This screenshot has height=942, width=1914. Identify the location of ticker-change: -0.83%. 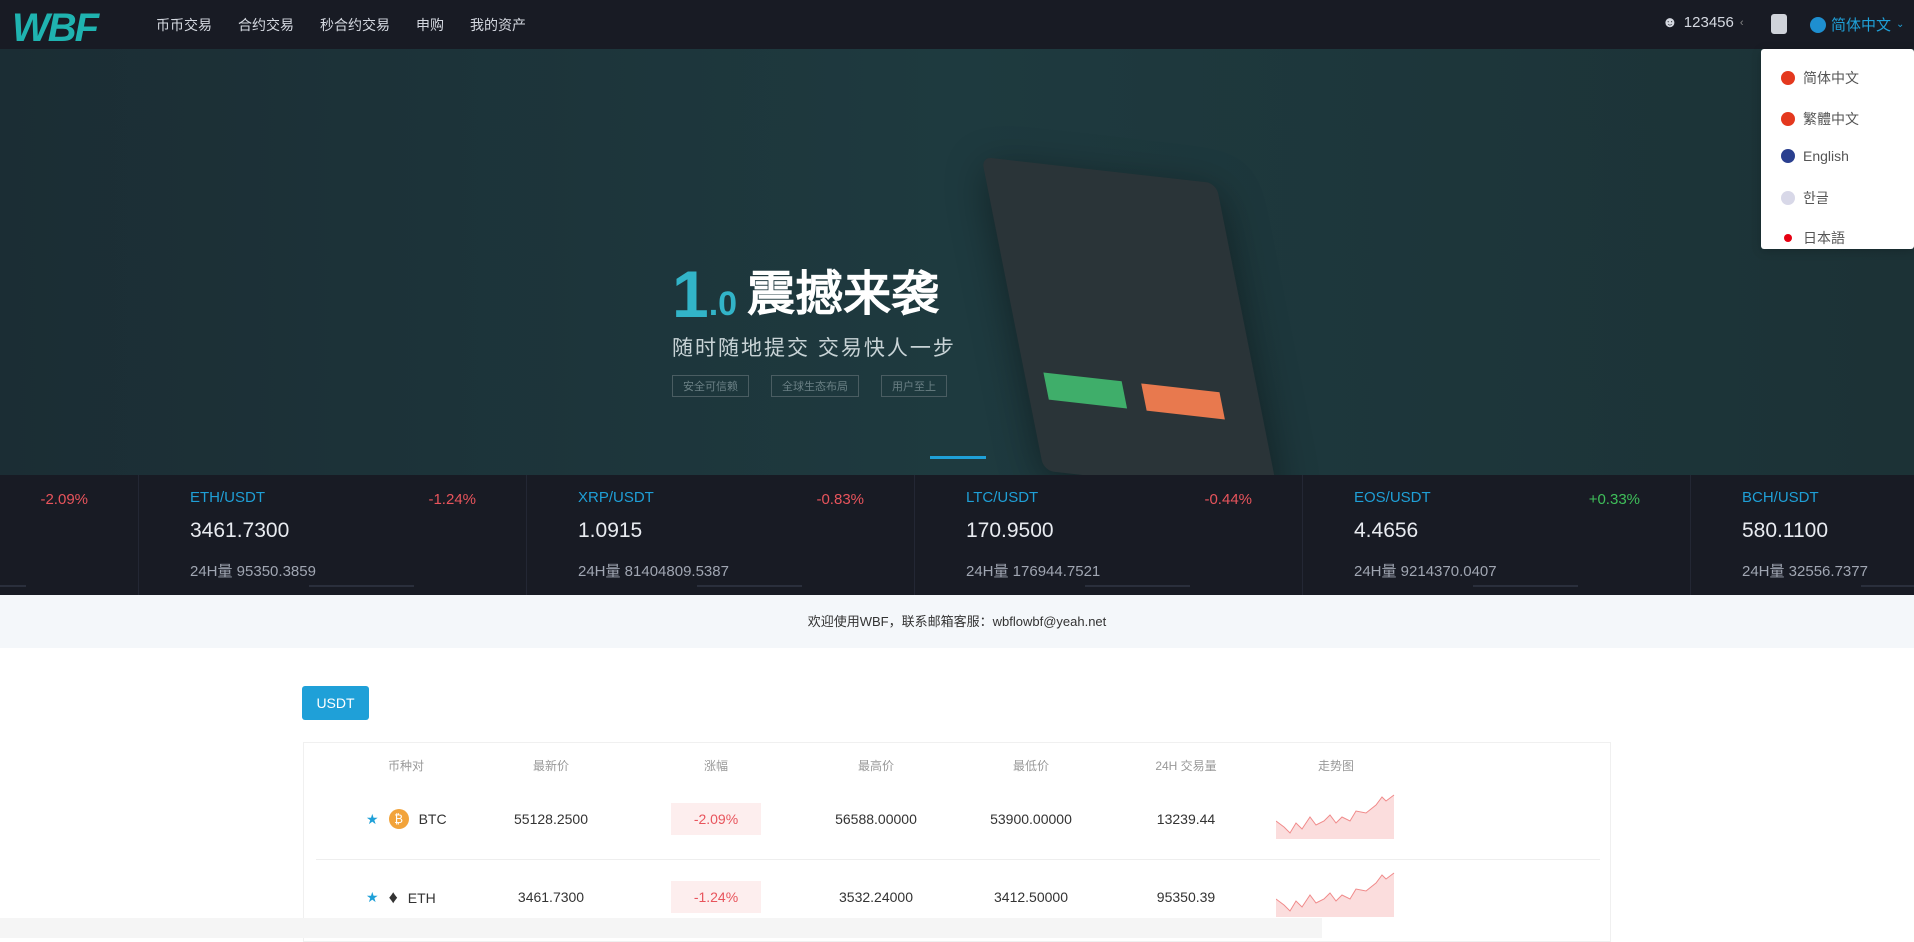
(840, 499).